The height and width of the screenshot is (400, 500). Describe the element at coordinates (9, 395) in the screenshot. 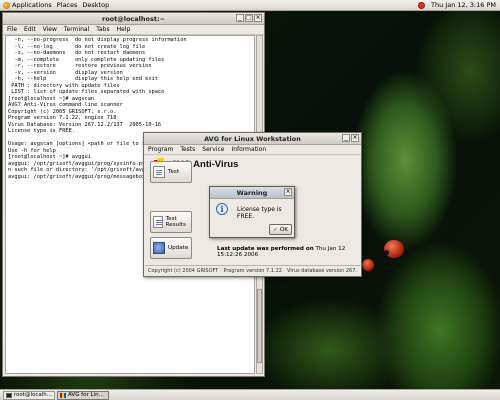

I see `terminal-icon` at that location.